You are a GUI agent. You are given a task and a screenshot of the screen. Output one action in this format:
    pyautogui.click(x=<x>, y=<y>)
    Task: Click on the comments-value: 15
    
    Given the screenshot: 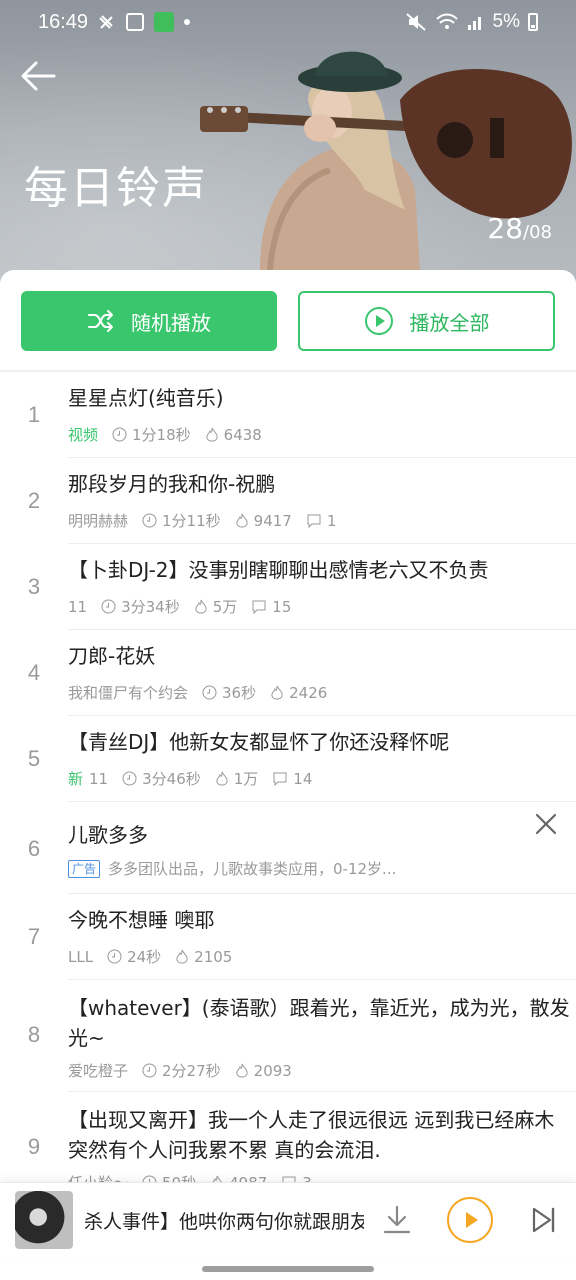 What is the action you would take?
    pyautogui.click(x=282, y=606)
    